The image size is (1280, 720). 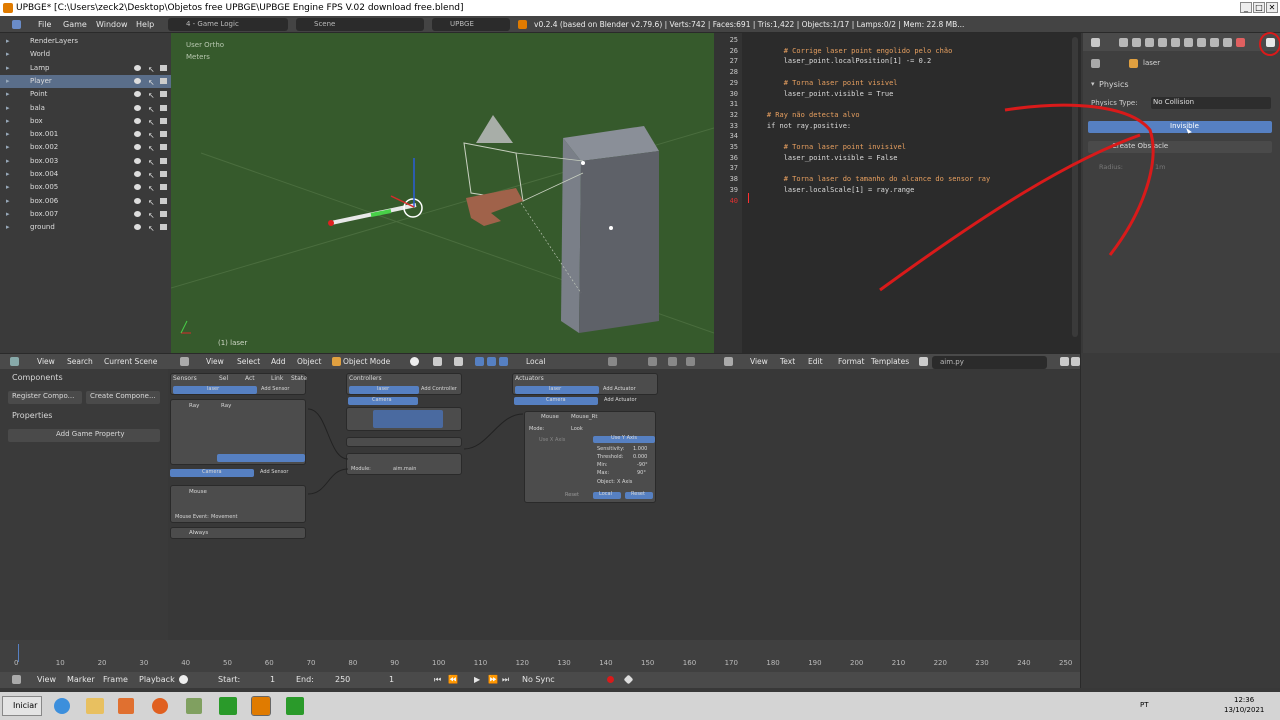 I want to click on viewport-menu-view: View, so click(x=215, y=362).